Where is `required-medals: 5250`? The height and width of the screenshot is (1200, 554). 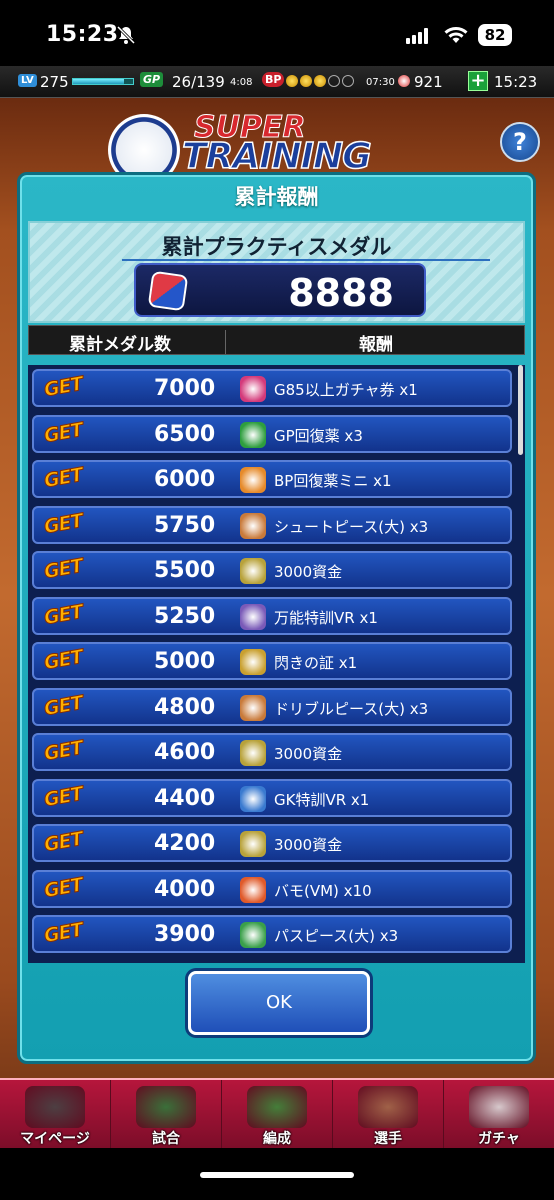 required-medals: 5250 is located at coordinates (185, 616).